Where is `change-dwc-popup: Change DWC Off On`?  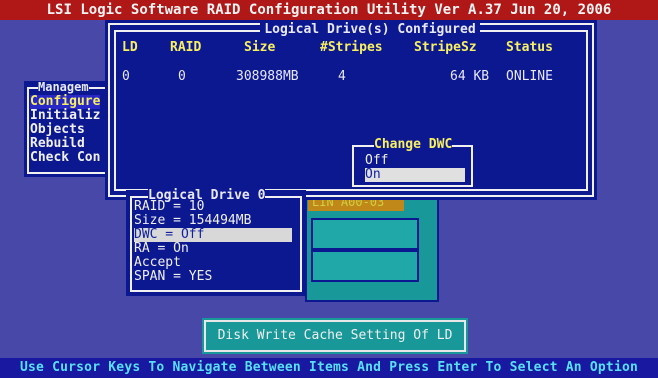
change-dwc-popup: Change DWC Off On is located at coordinates (412, 162).